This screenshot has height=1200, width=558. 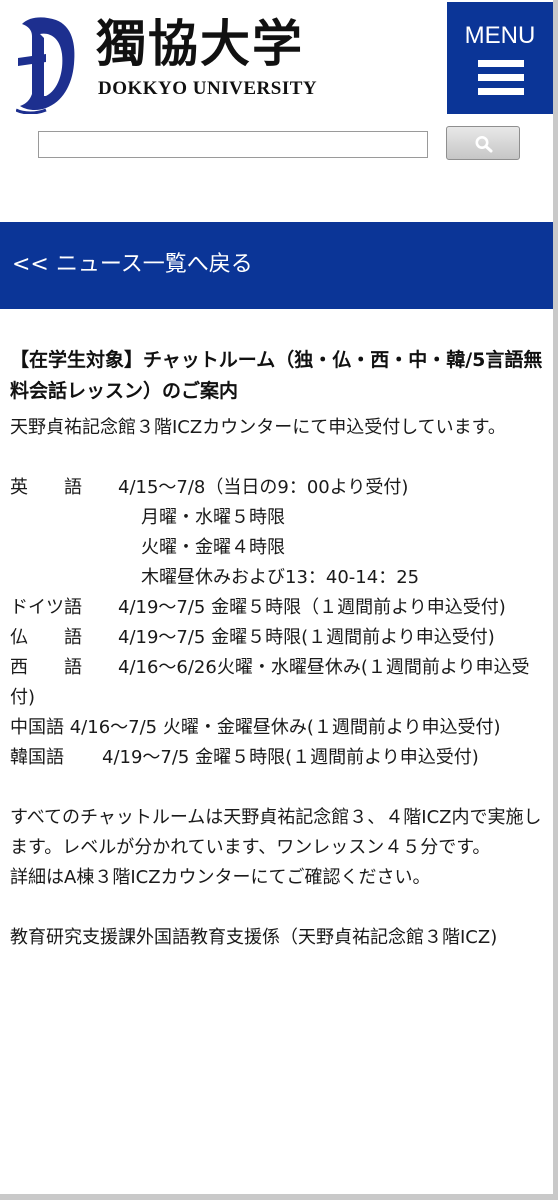 I want to click on schedule-english-line2: 月曜・水曜５時限, so click(x=213, y=517).